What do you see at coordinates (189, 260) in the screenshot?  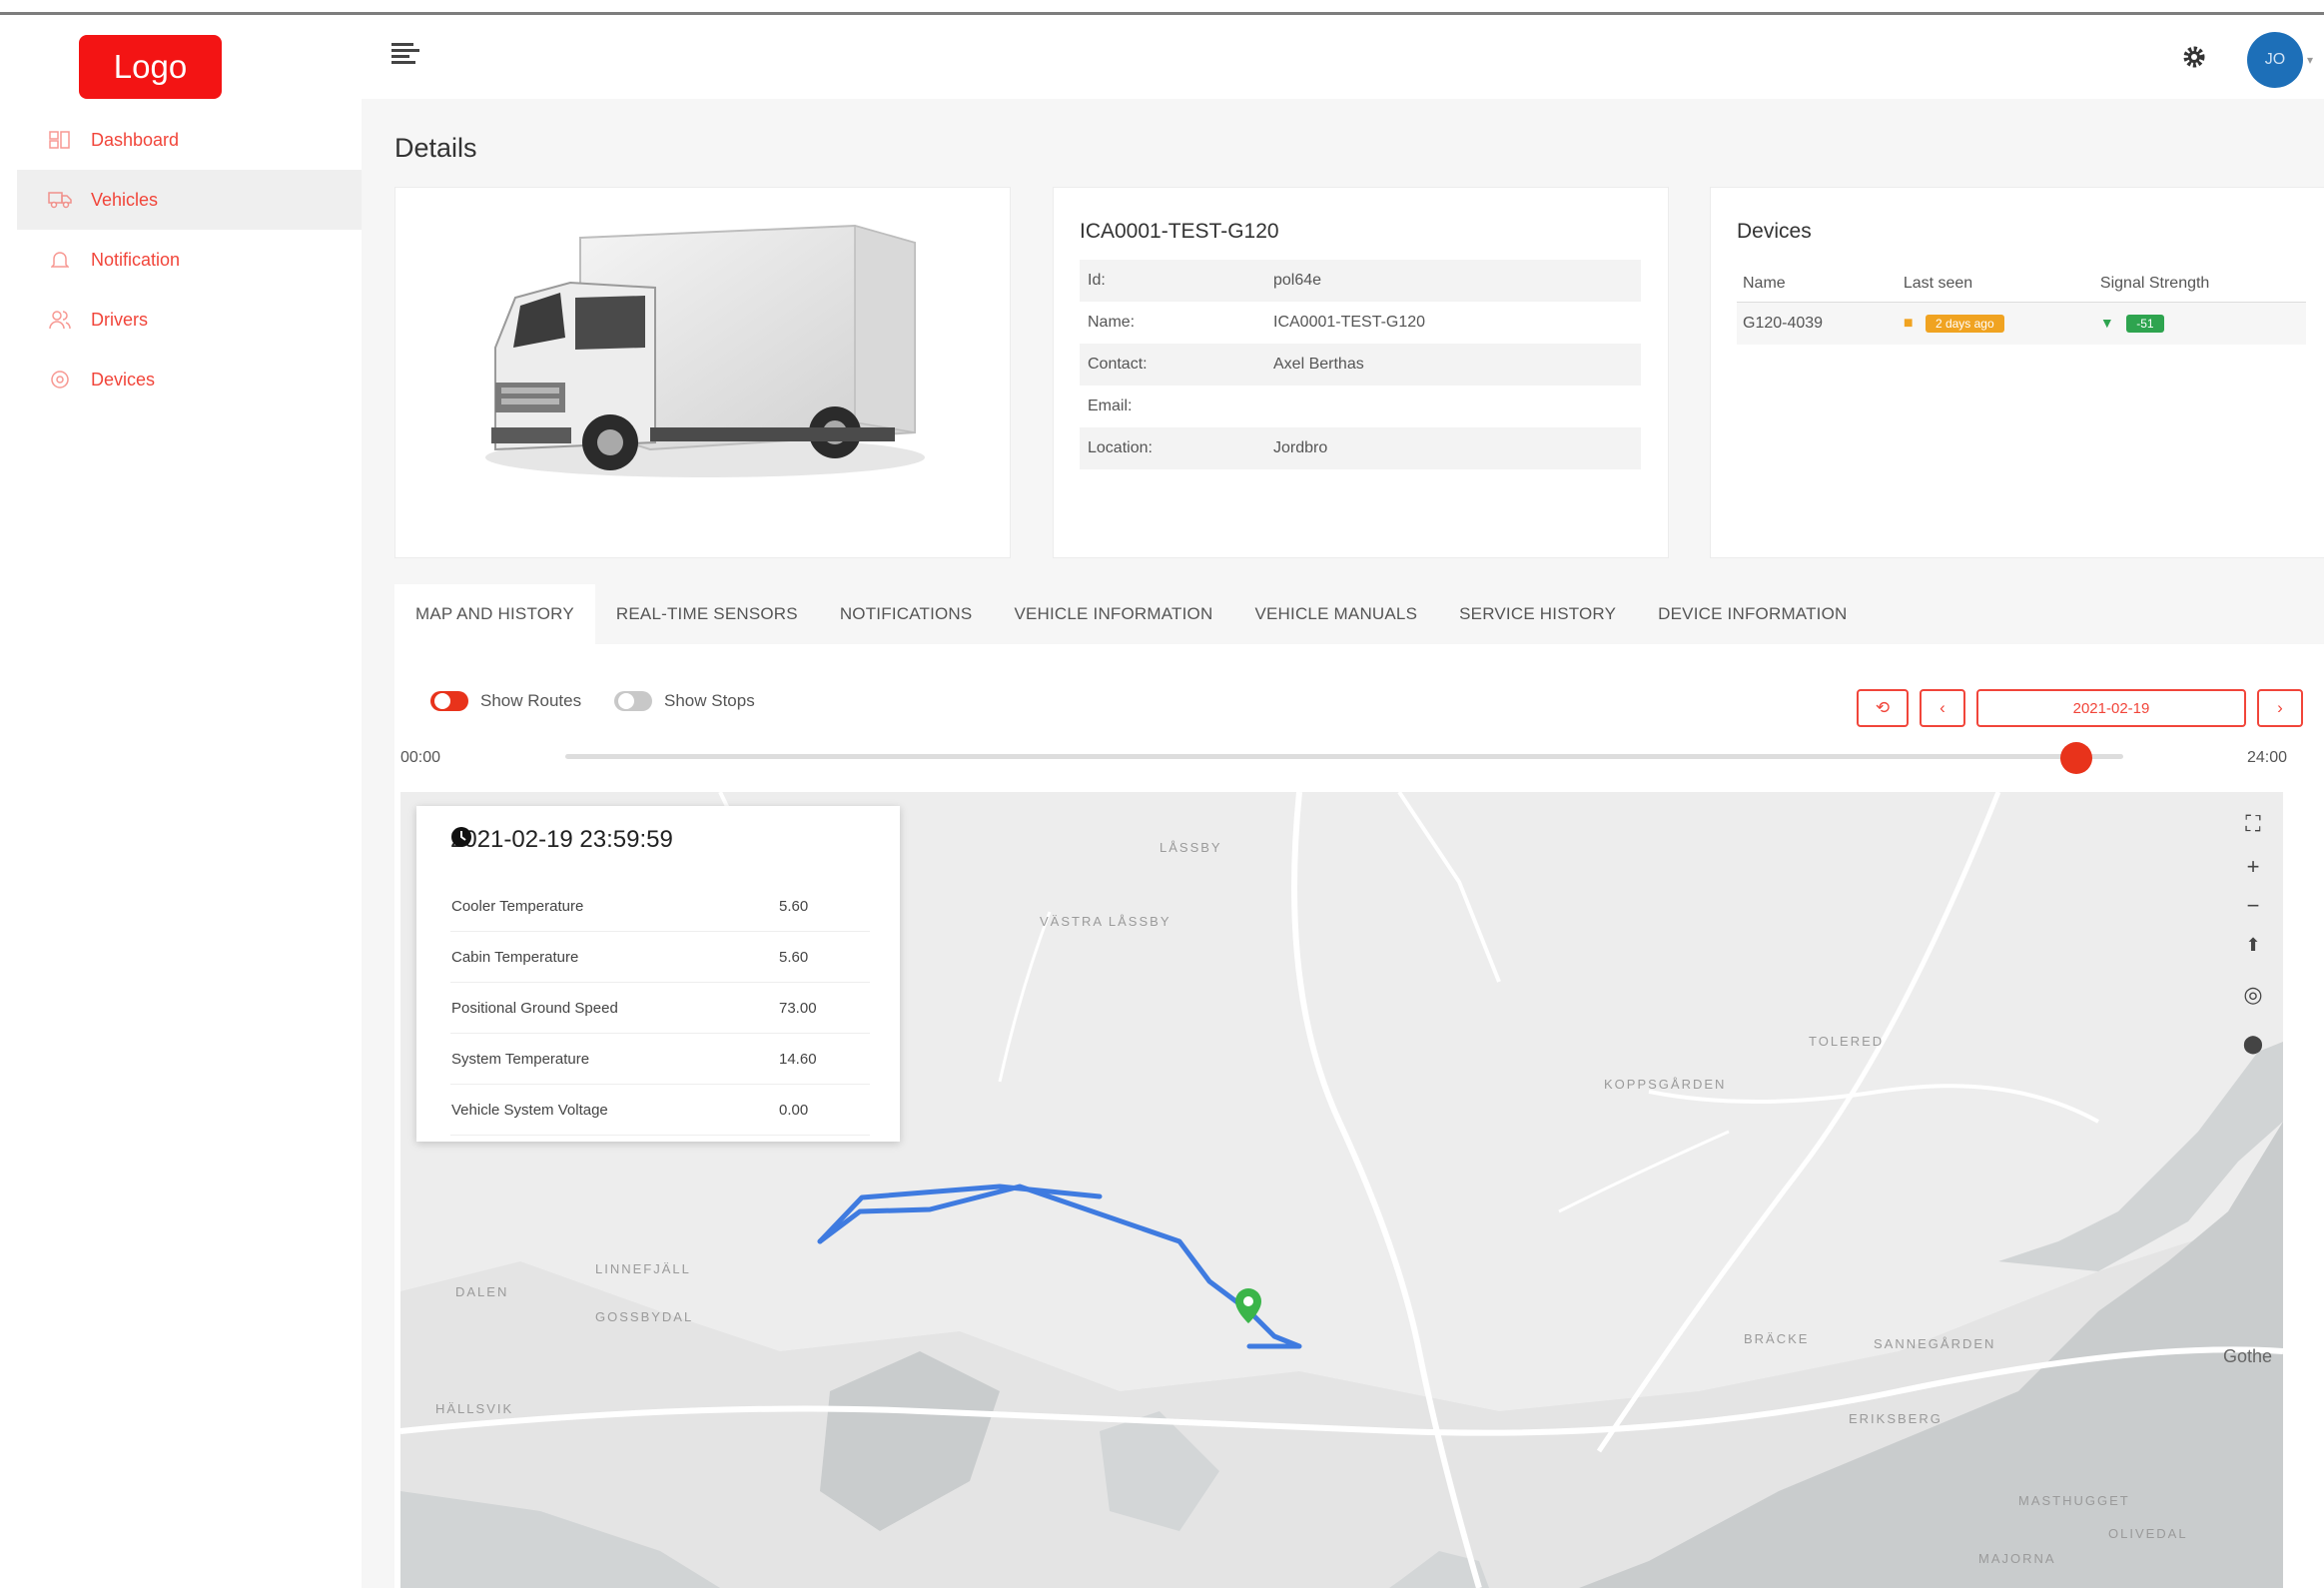 I see `sidebar-item-notification: Notification` at bounding box center [189, 260].